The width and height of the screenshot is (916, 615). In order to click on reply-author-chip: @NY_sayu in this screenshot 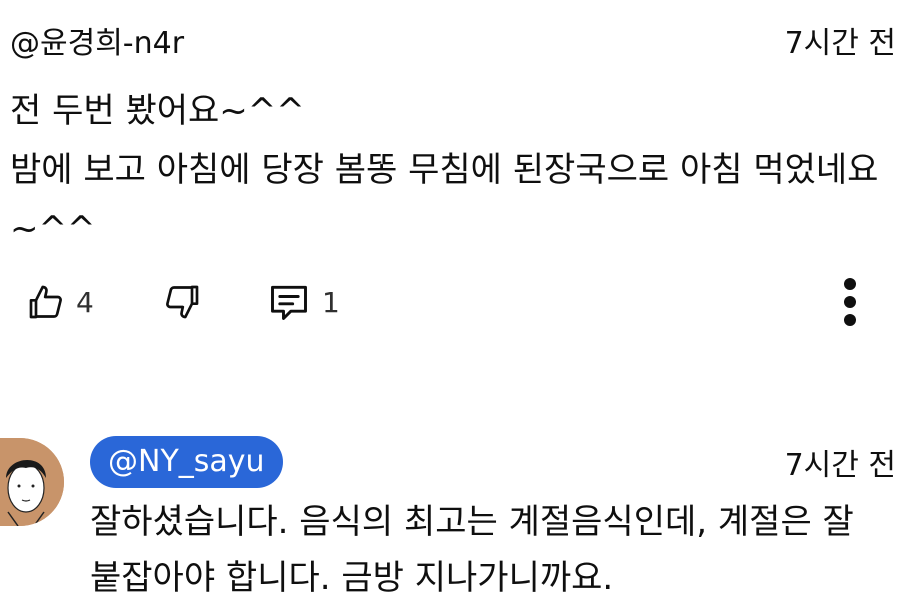, I will do `click(186, 462)`.